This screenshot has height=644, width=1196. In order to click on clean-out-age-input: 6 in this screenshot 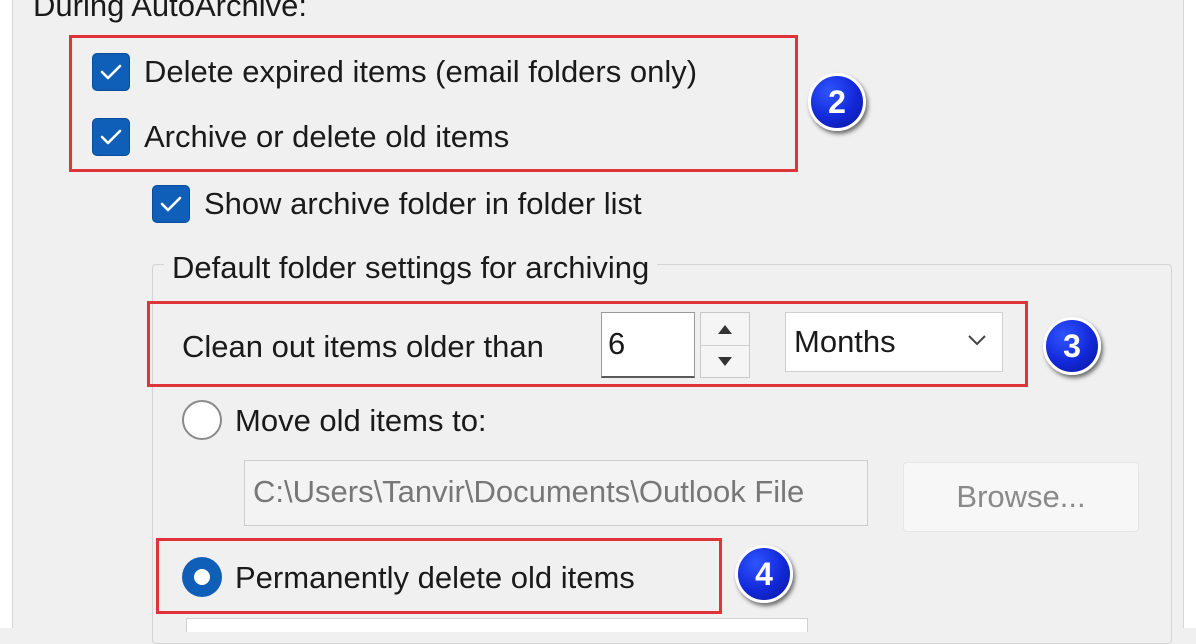, I will do `click(648, 345)`.